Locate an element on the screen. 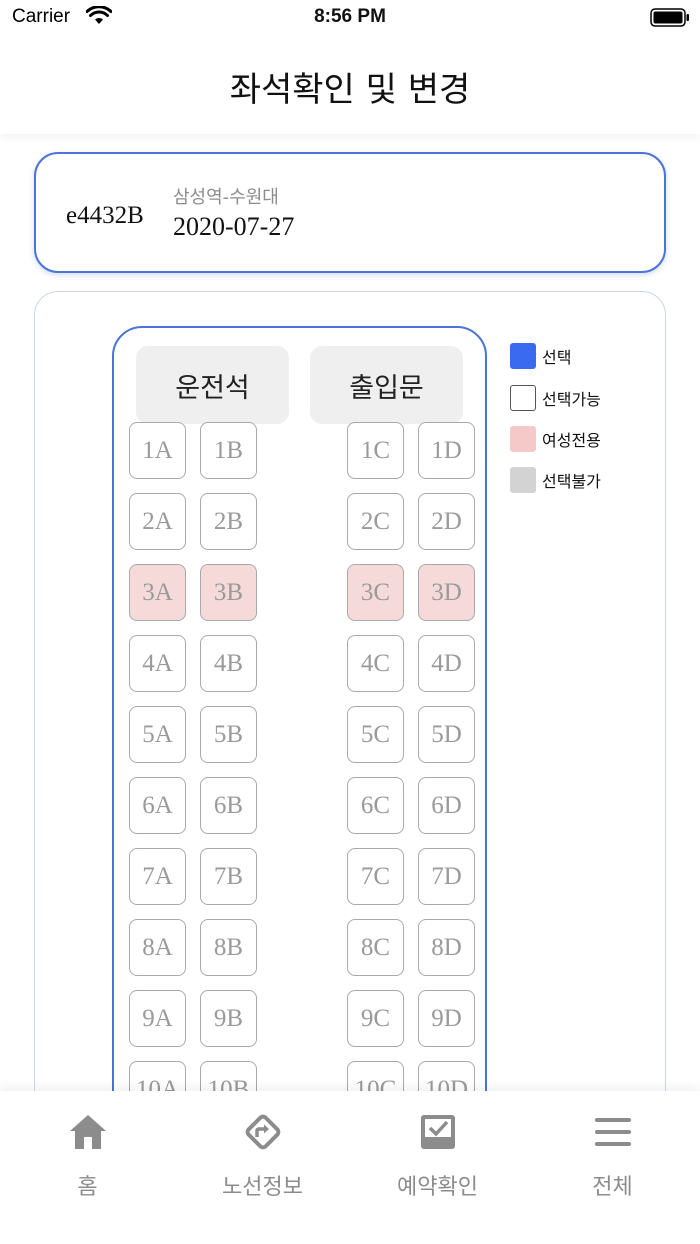 This screenshot has height=1244, width=700. trip-route: 삼성역-수원대 is located at coordinates (226, 197).